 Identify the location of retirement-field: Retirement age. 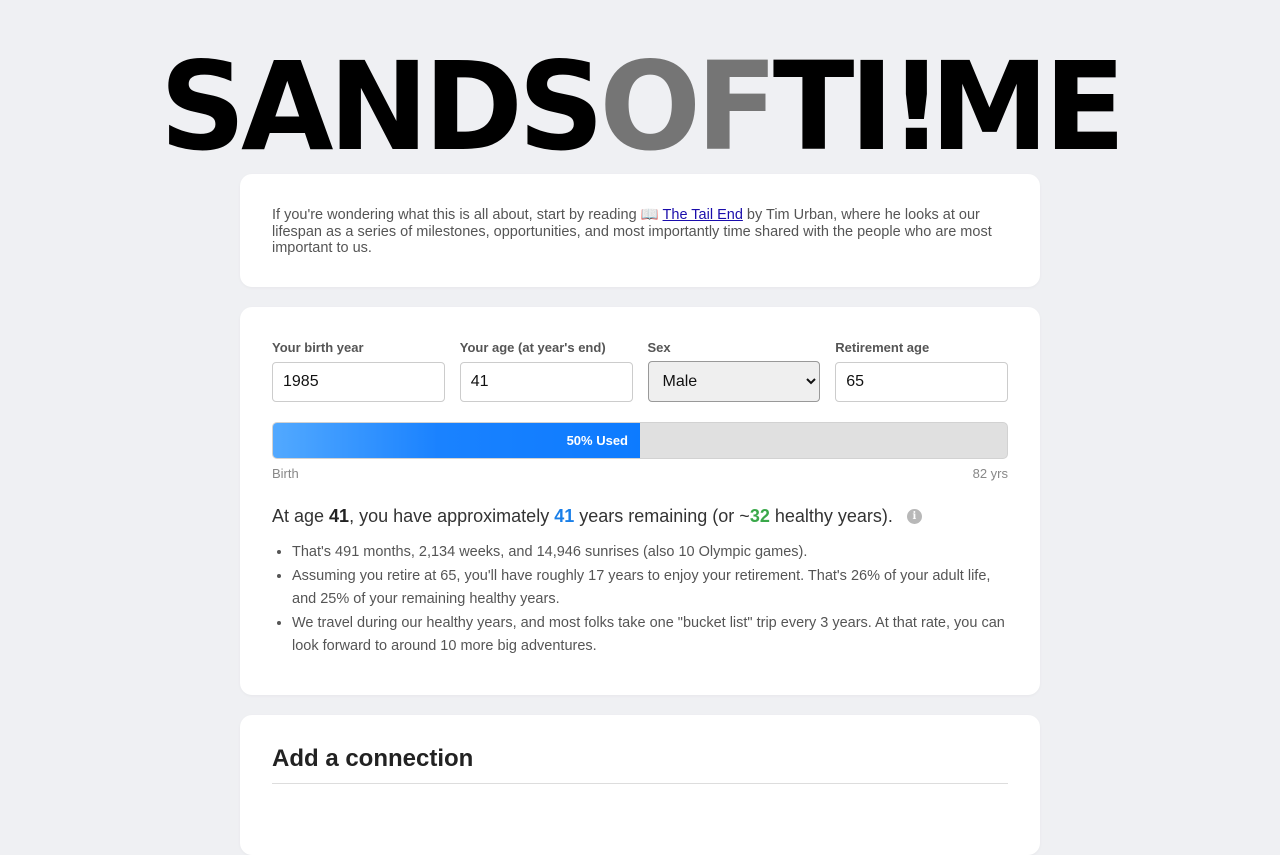
(921, 371).